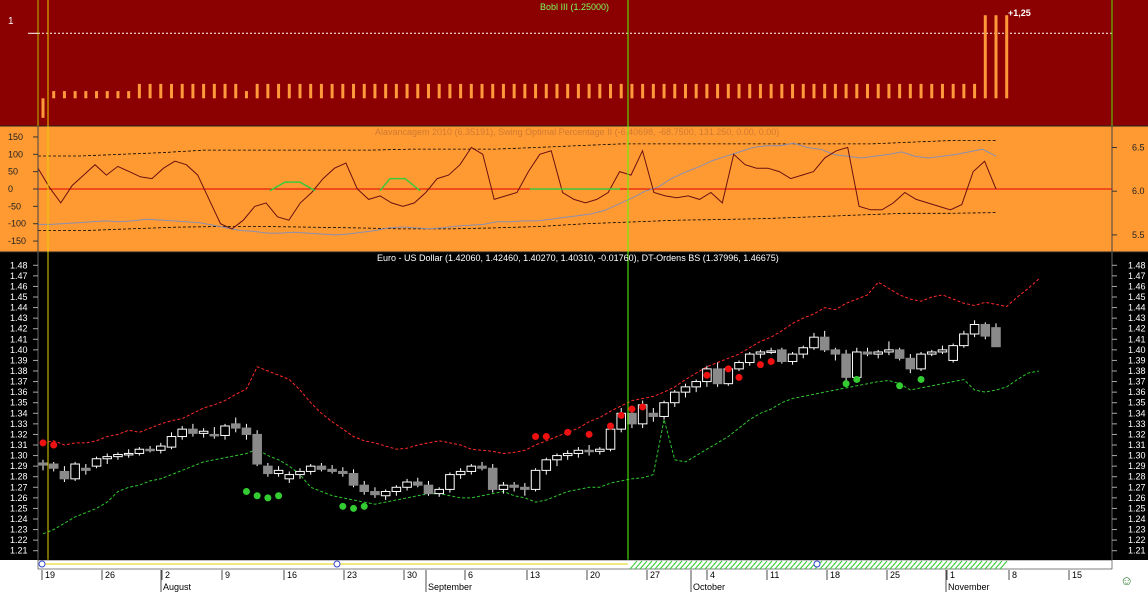 Image resolution: width=1148 pixels, height=594 pixels. Describe the element at coordinates (1138, 191) in the screenshot. I see `mid-right-tick-label: 6.0` at that location.